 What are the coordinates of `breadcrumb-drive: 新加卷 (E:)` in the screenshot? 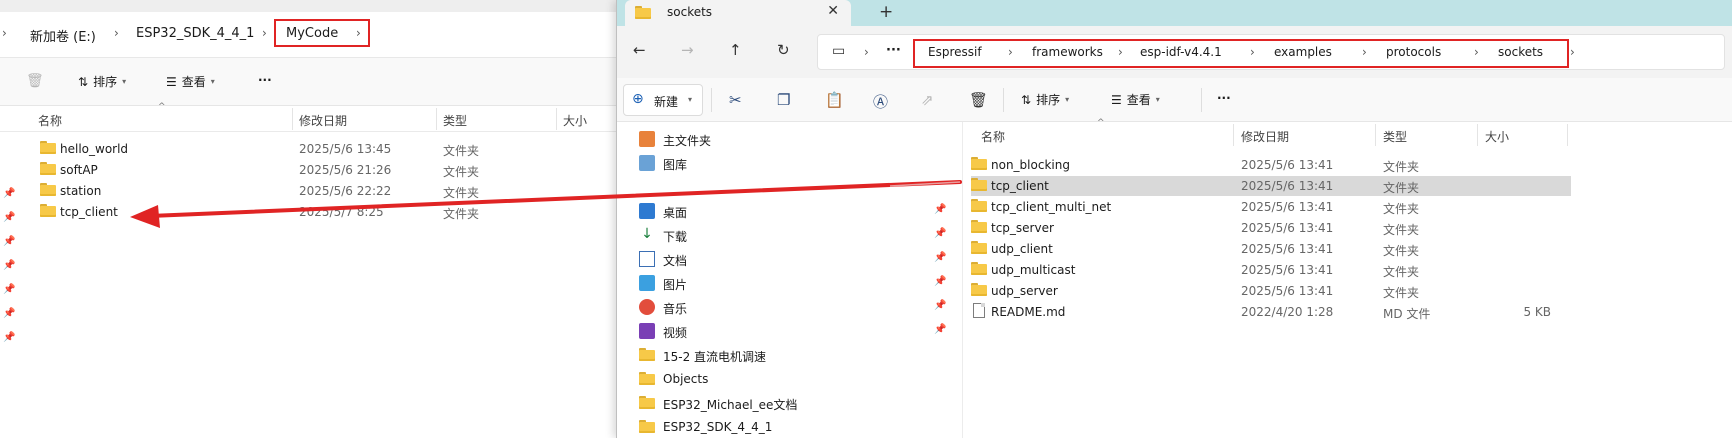 It's located at (63, 35).